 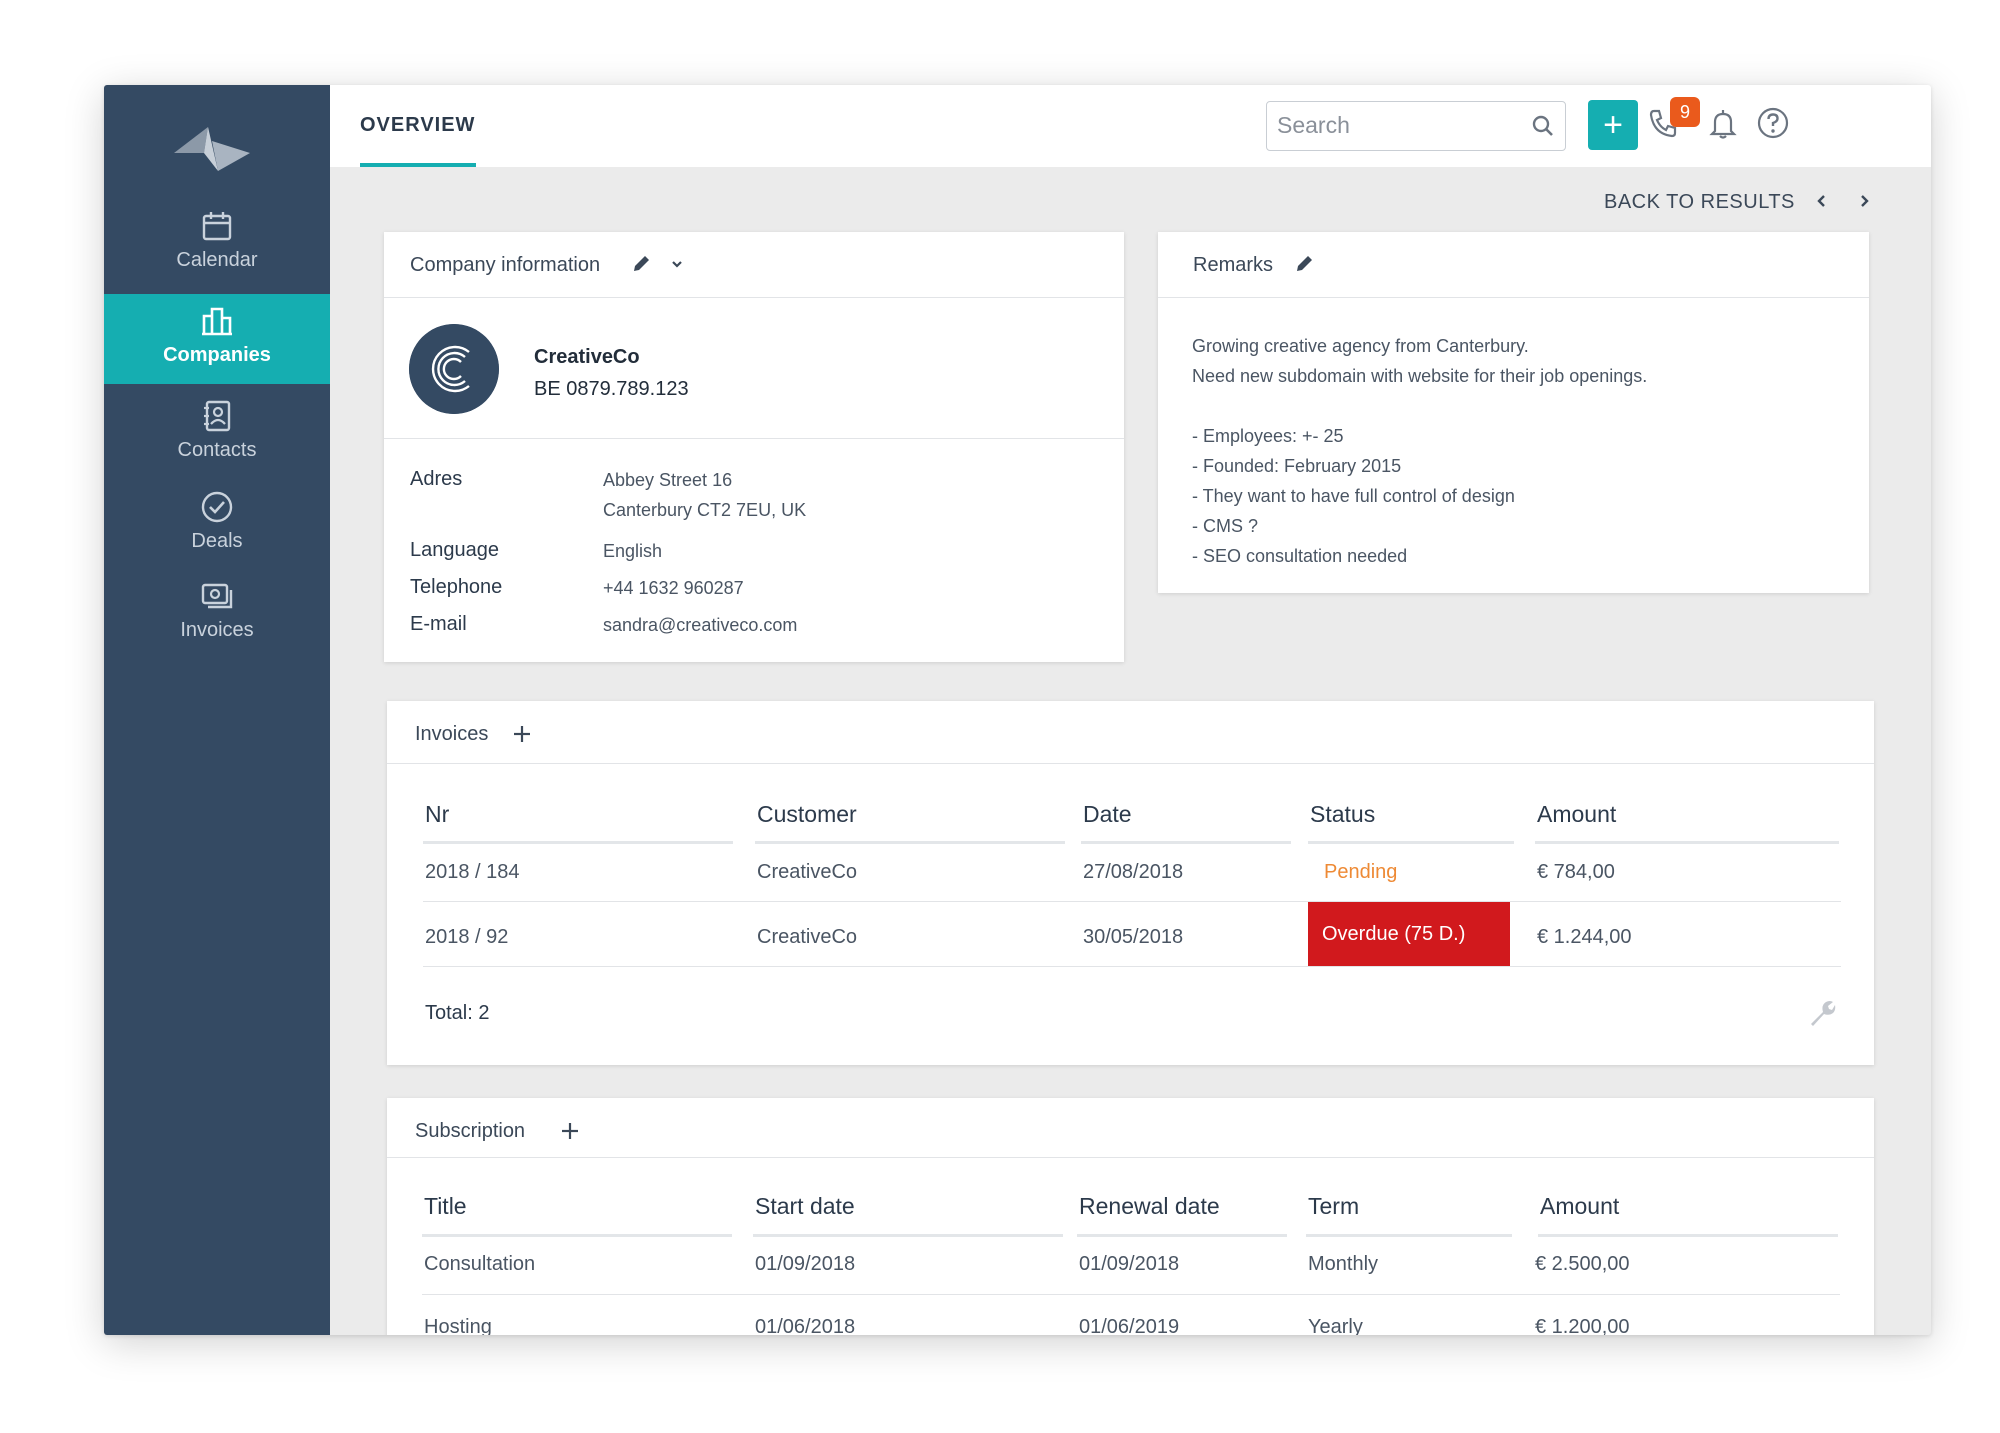 I want to click on column-header: Title, so click(x=445, y=1206).